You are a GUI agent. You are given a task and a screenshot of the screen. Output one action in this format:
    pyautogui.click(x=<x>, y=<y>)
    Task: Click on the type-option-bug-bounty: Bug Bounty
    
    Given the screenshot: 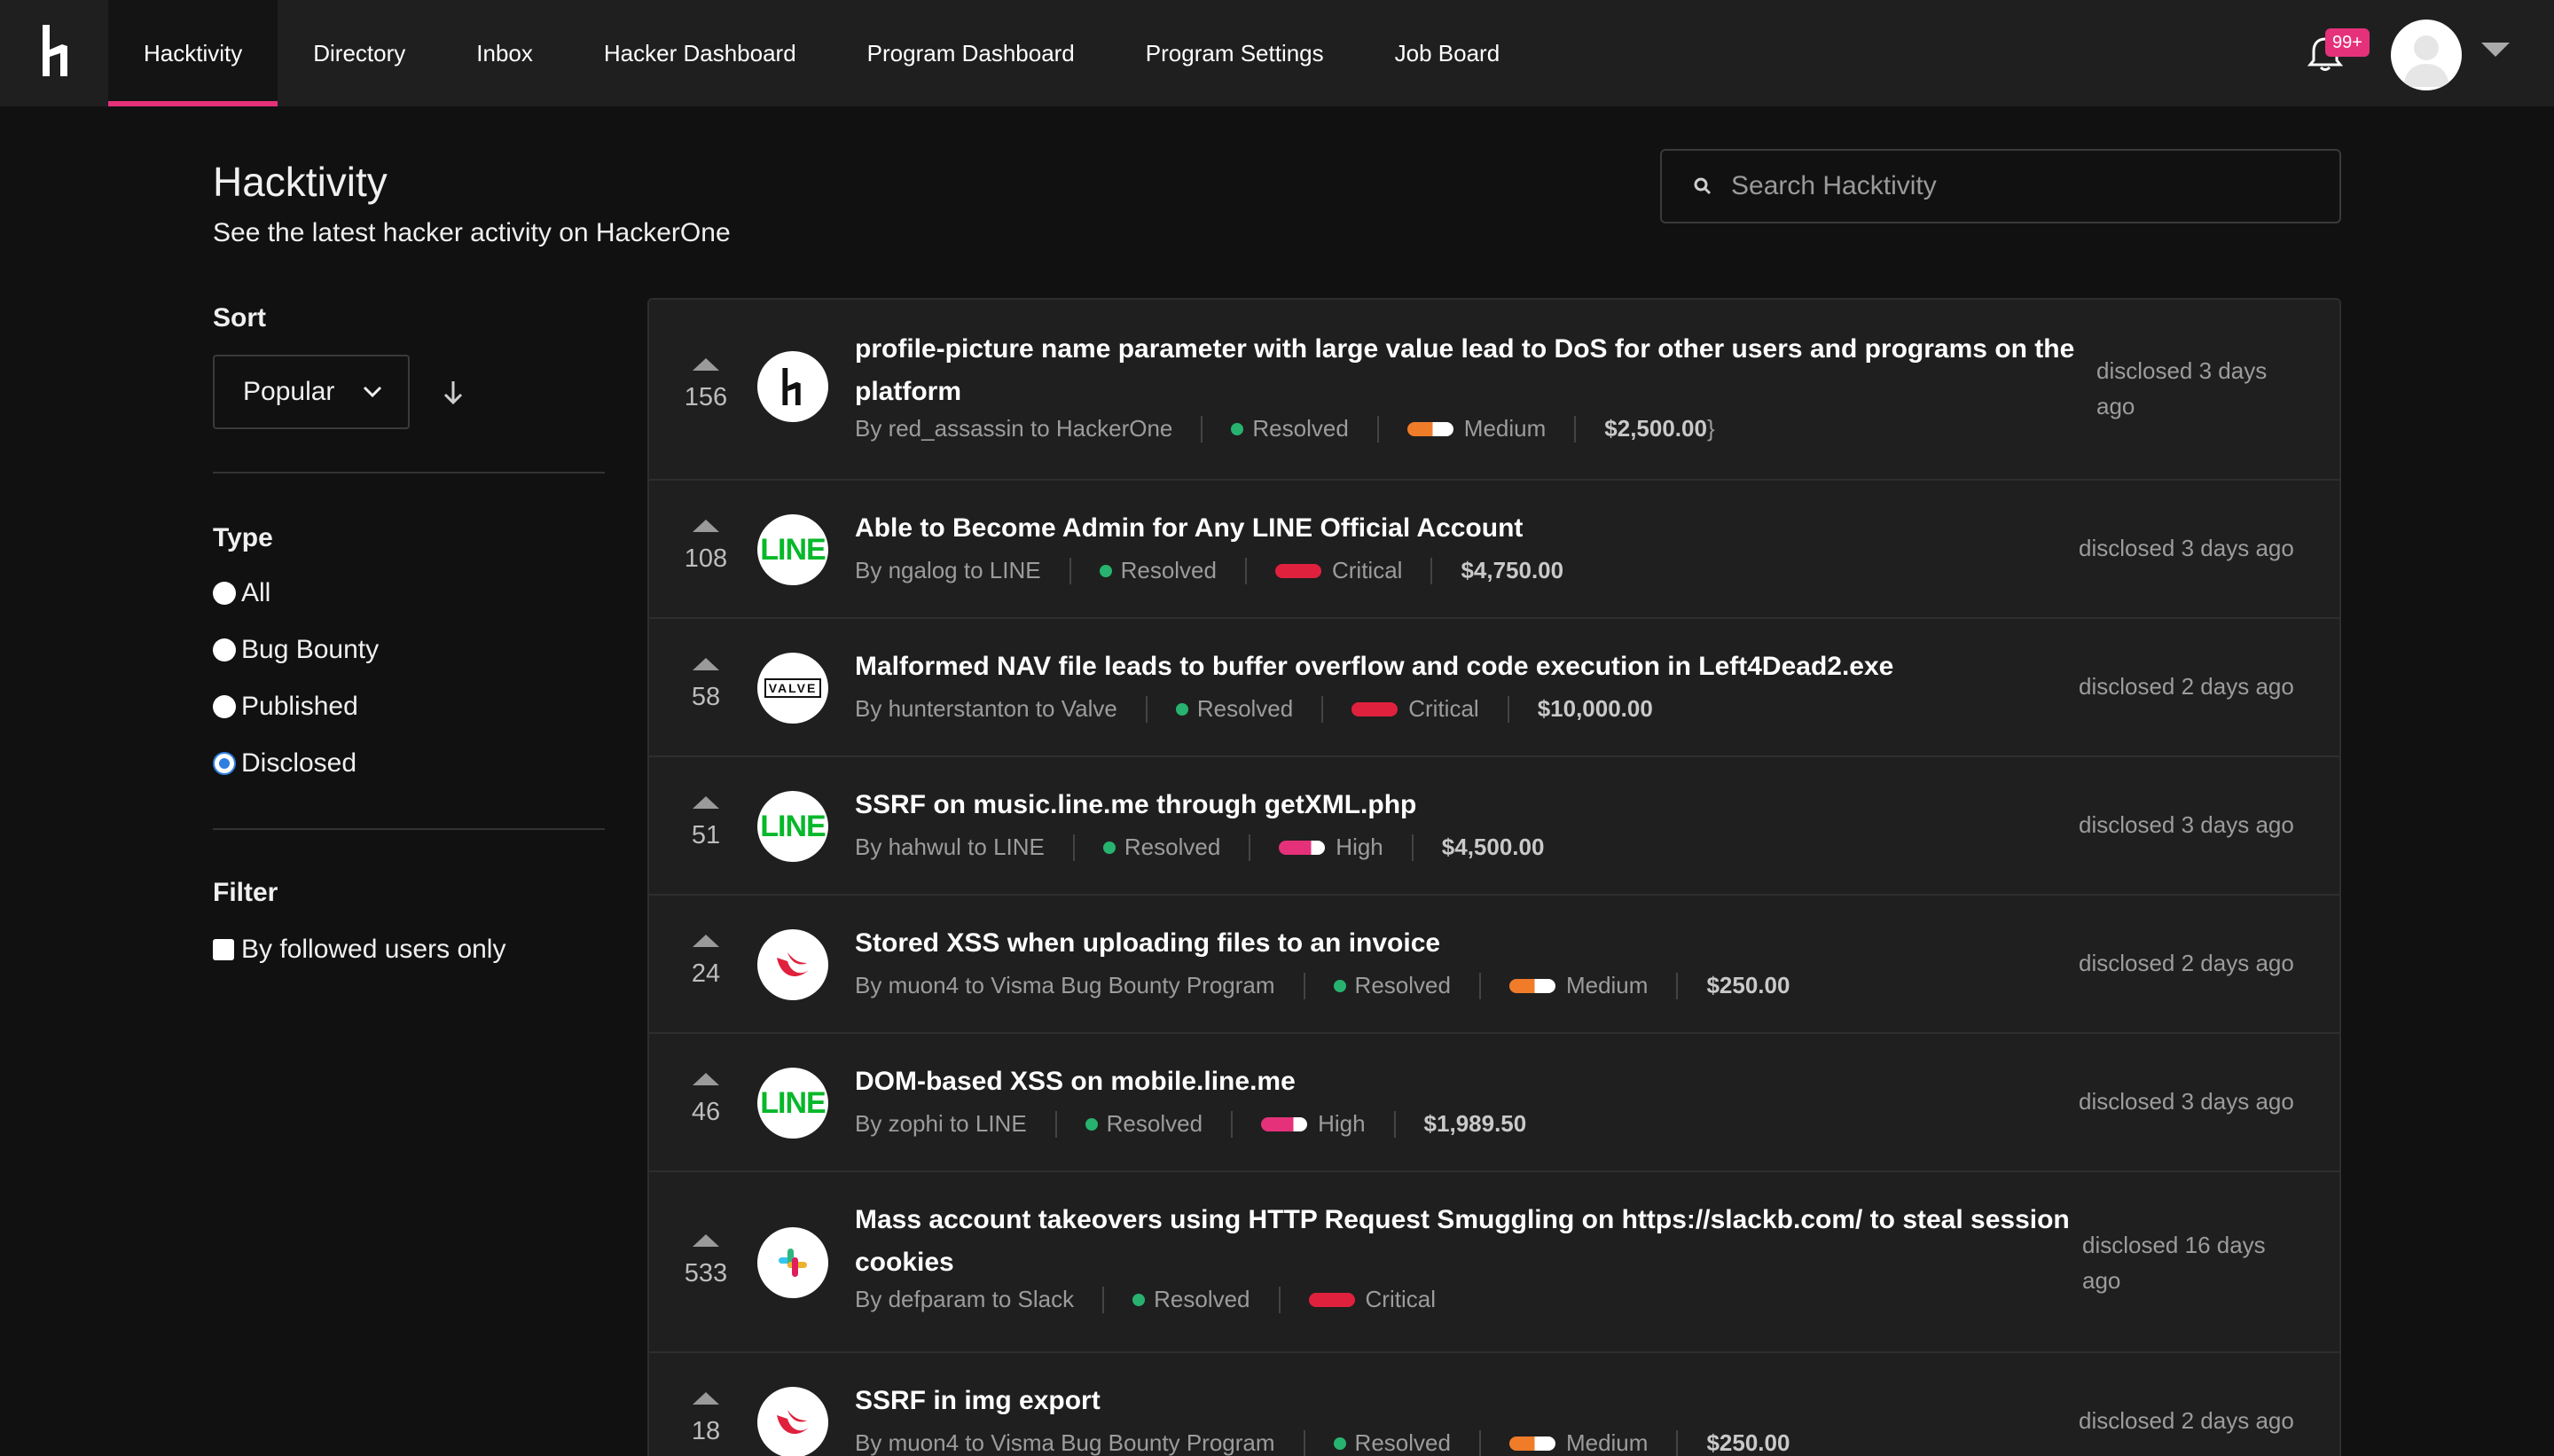 What is the action you would take?
    pyautogui.click(x=296, y=650)
    